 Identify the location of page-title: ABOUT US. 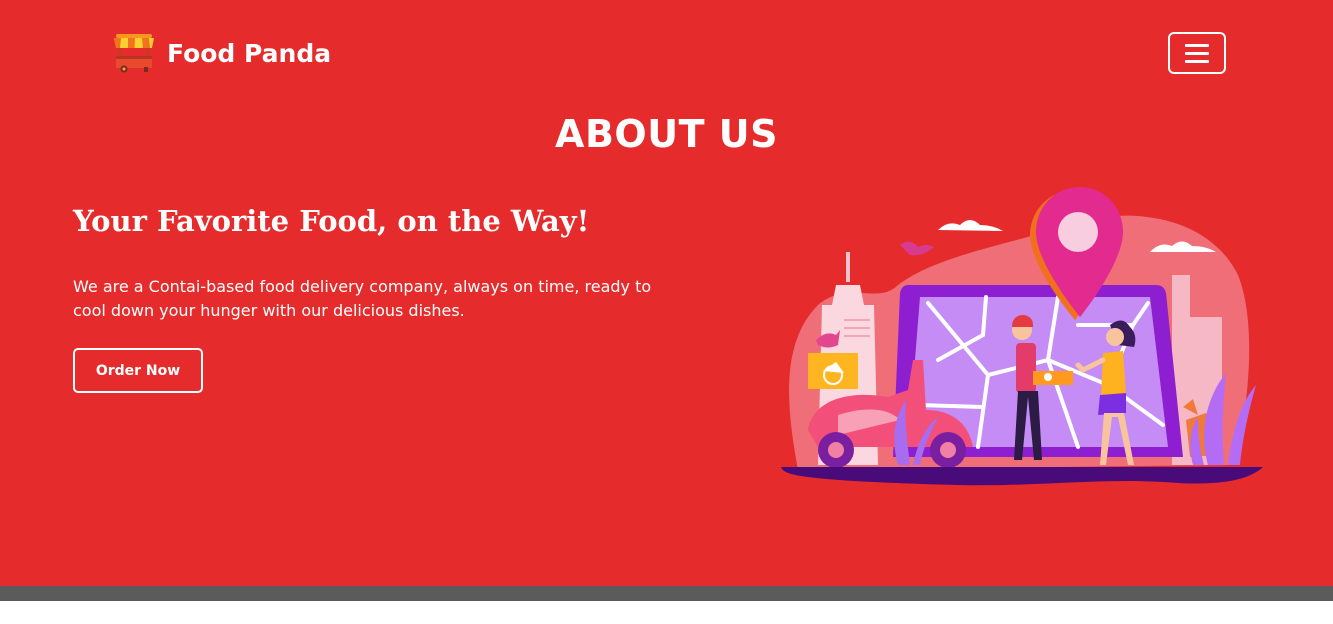
(666, 134).